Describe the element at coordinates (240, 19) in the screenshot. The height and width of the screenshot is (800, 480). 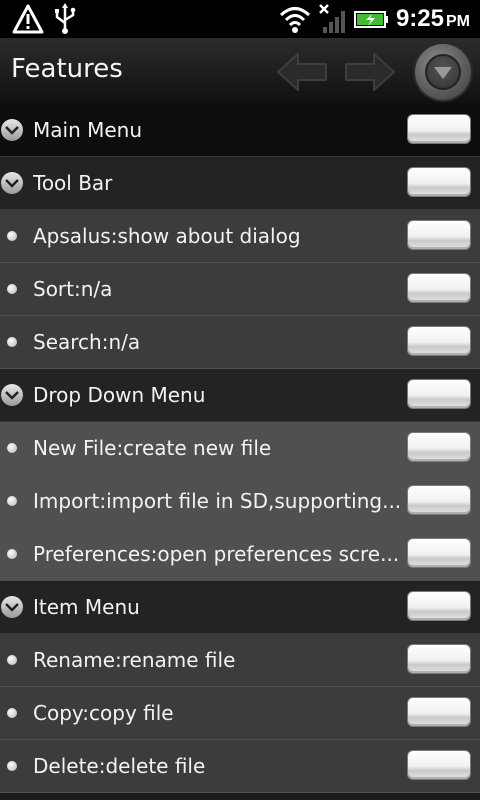
I see `status-bar: 9:25 PM` at that location.